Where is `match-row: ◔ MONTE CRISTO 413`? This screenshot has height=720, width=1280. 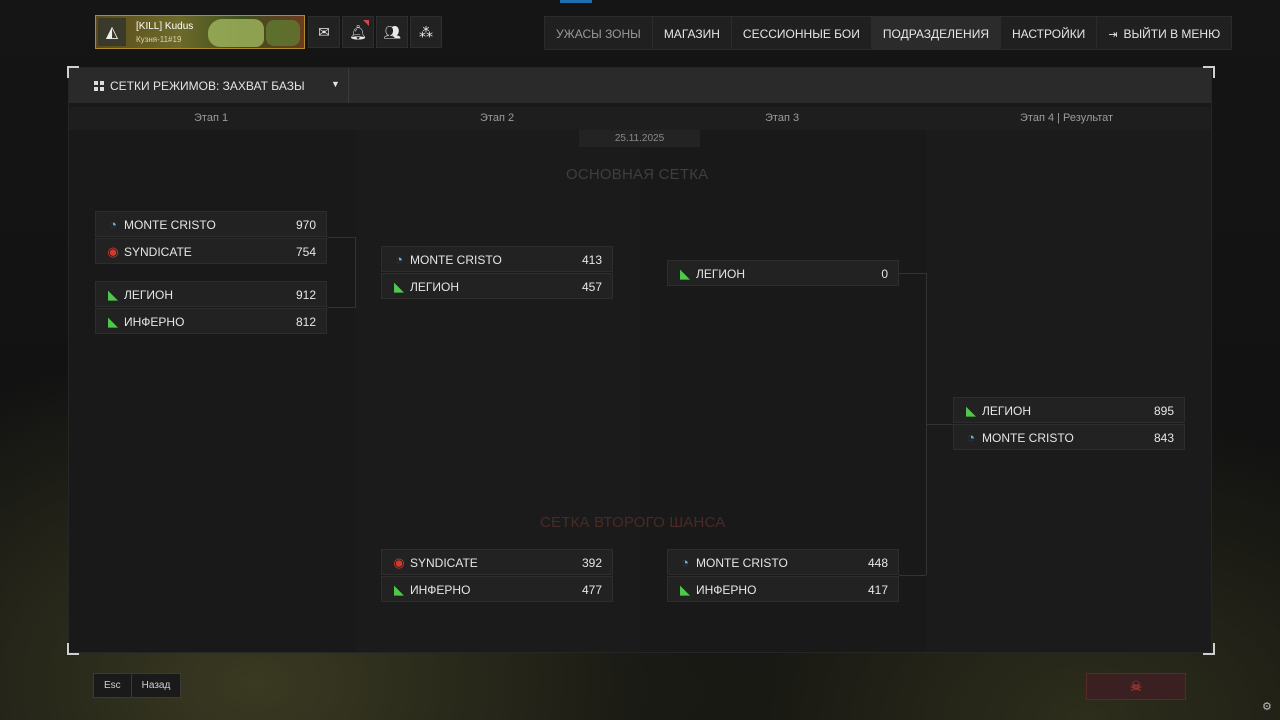 match-row: ◔ MONTE CRISTO 413 is located at coordinates (497, 259).